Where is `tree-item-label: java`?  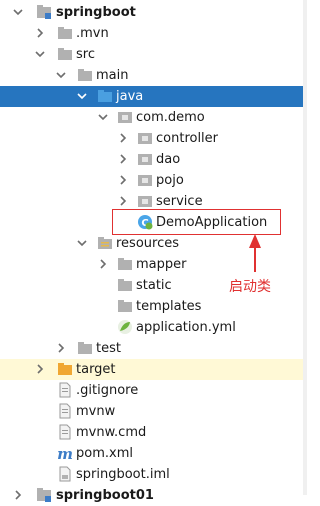
tree-item-label: java is located at coordinates (130, 96).